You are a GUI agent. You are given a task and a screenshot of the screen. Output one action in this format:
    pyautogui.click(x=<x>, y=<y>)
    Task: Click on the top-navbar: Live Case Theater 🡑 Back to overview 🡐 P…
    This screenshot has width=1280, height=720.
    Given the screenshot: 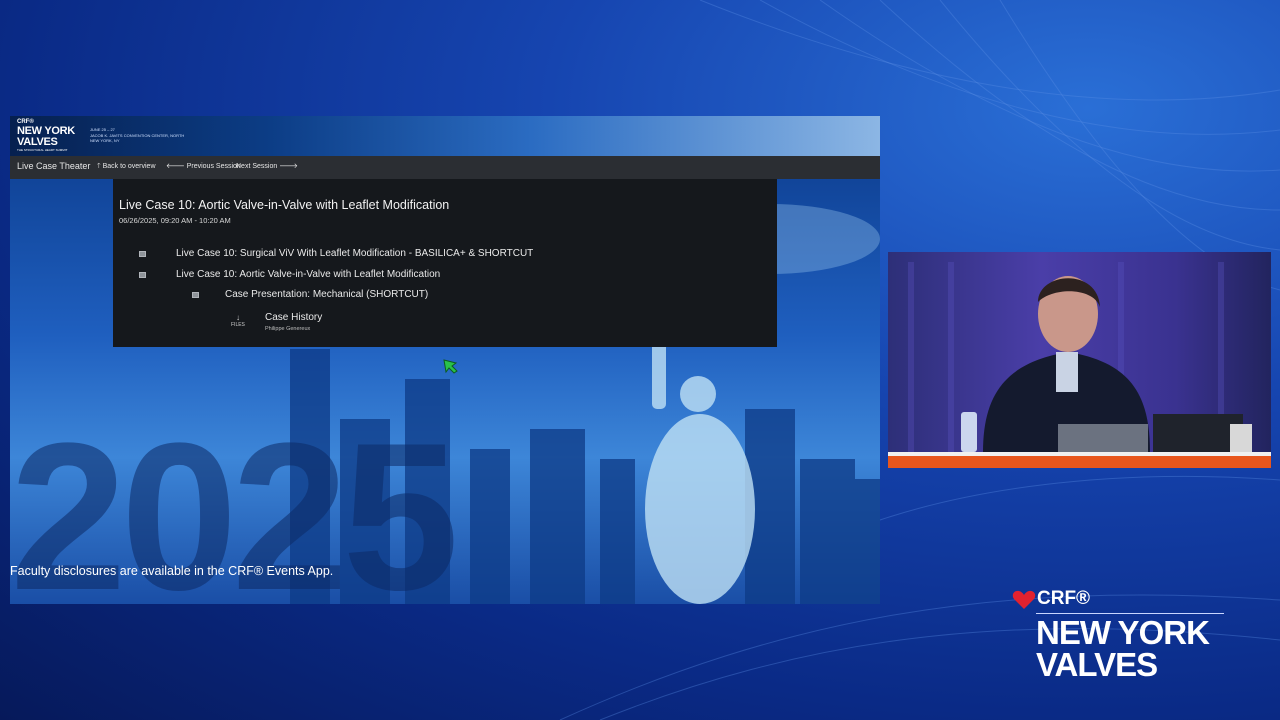 What is the action you would take?
    pyautogui.click(x=445, y=167)
    